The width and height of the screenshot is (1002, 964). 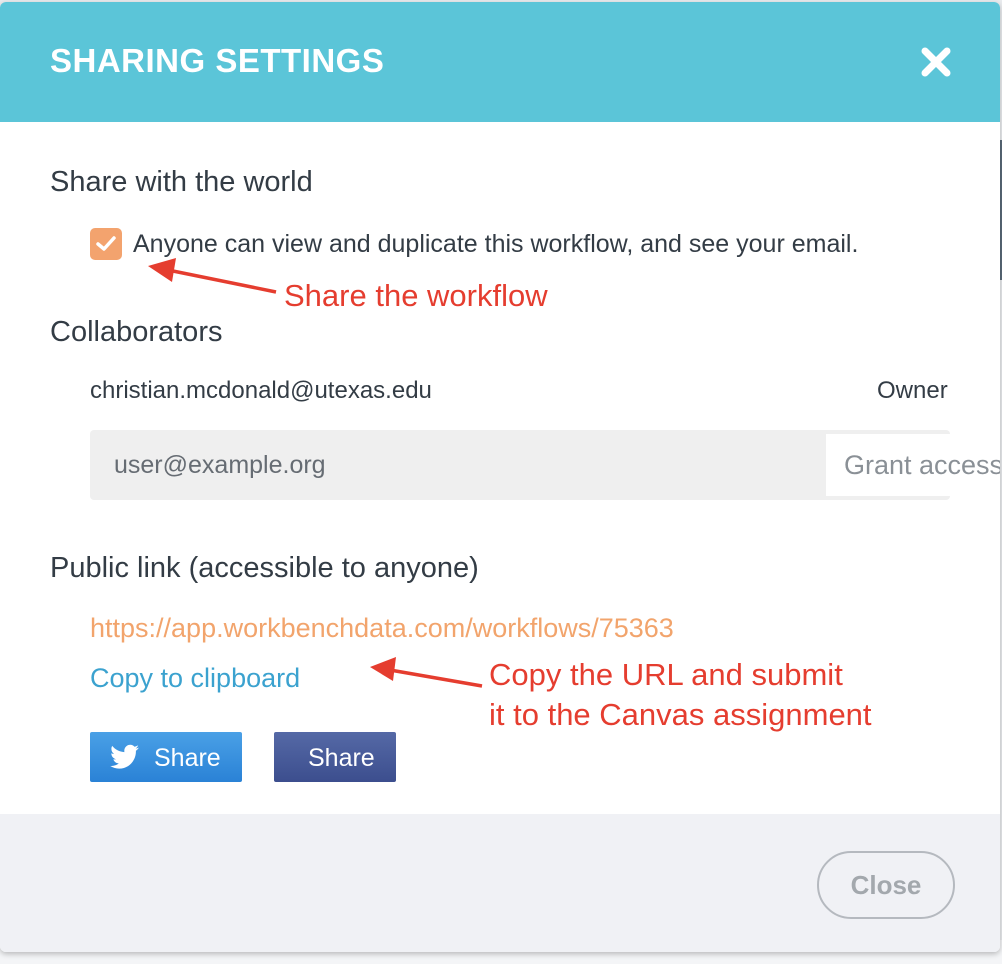 I want to click on facebook-share-button: Share, so click(x=335, y=757).